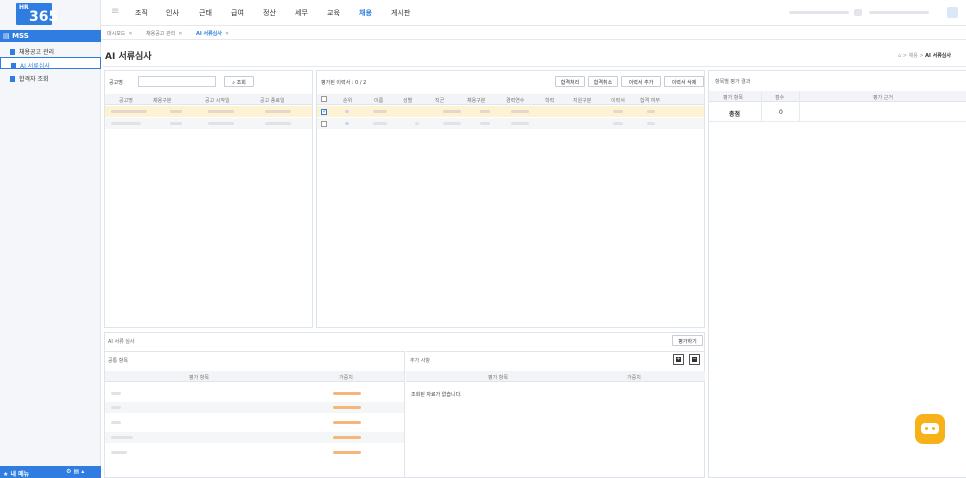 The width and height of the screenshot is (966, 478). What do you see at coordinates (634, 378) in the screenshot?
I see `th-extra-weight: 가중치` at bounding box center [634, 378].